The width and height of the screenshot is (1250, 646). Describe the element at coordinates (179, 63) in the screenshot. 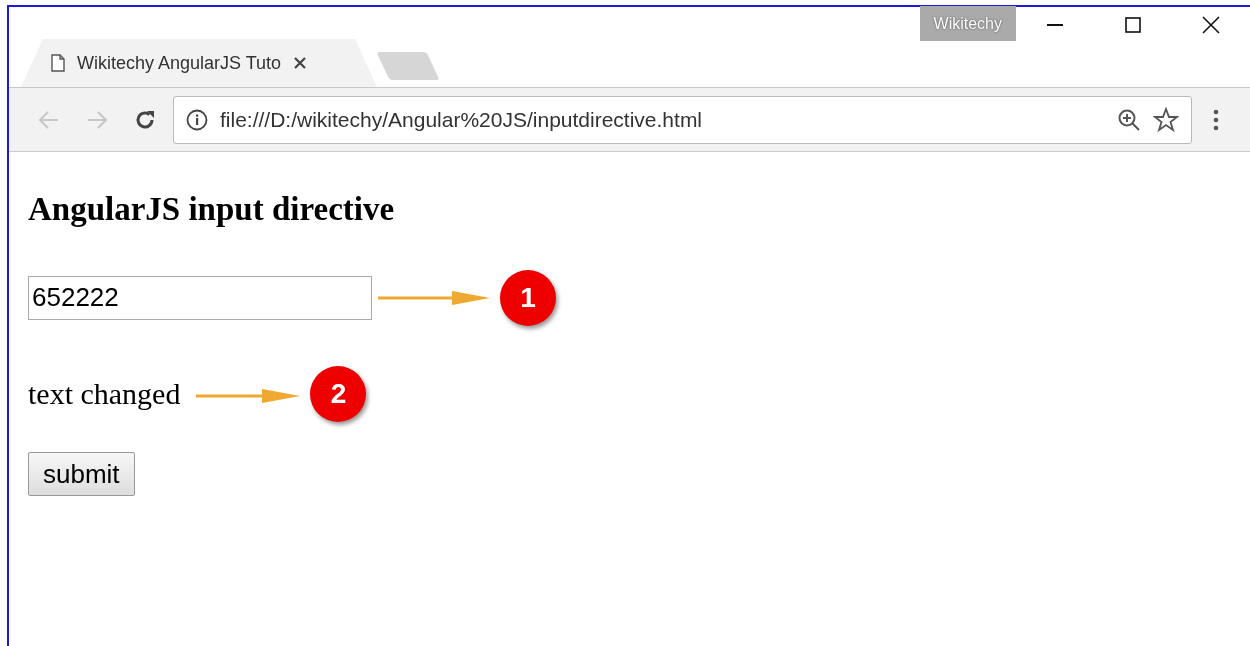

I see `tab-title: Wikitechy AngularJS Tuto` at that location.